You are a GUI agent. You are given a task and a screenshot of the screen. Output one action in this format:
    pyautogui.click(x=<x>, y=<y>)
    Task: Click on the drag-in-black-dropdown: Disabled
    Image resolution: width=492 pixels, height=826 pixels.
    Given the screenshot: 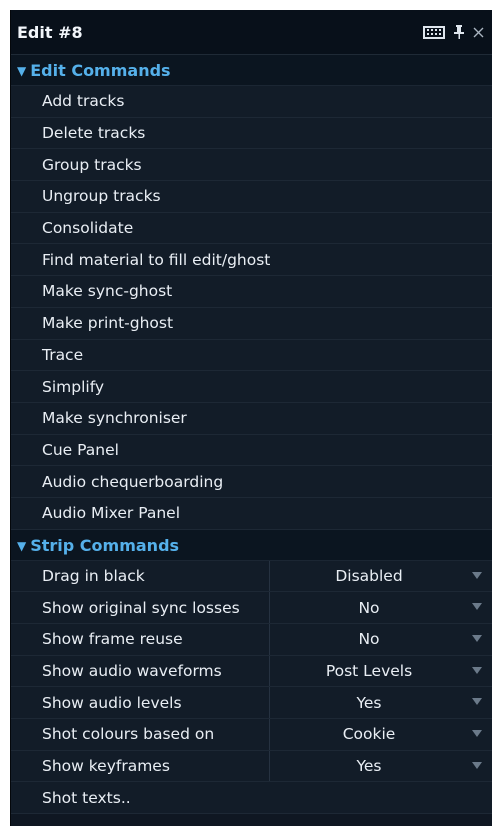 What is the action you would take?
    pyautogui.click(x=380, y=576)
    